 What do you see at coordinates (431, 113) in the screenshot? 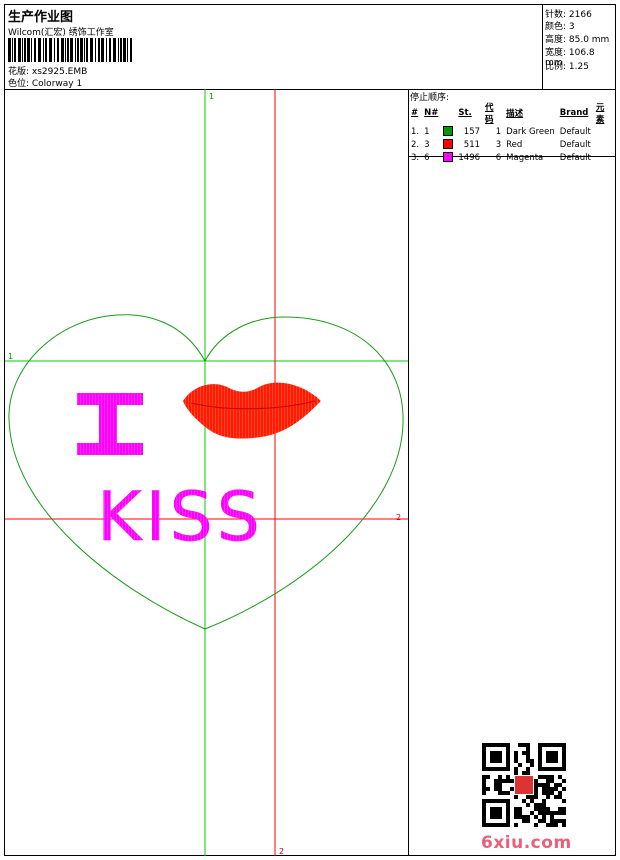
I see `col-needle: N#` at bounding box center [431, 113].